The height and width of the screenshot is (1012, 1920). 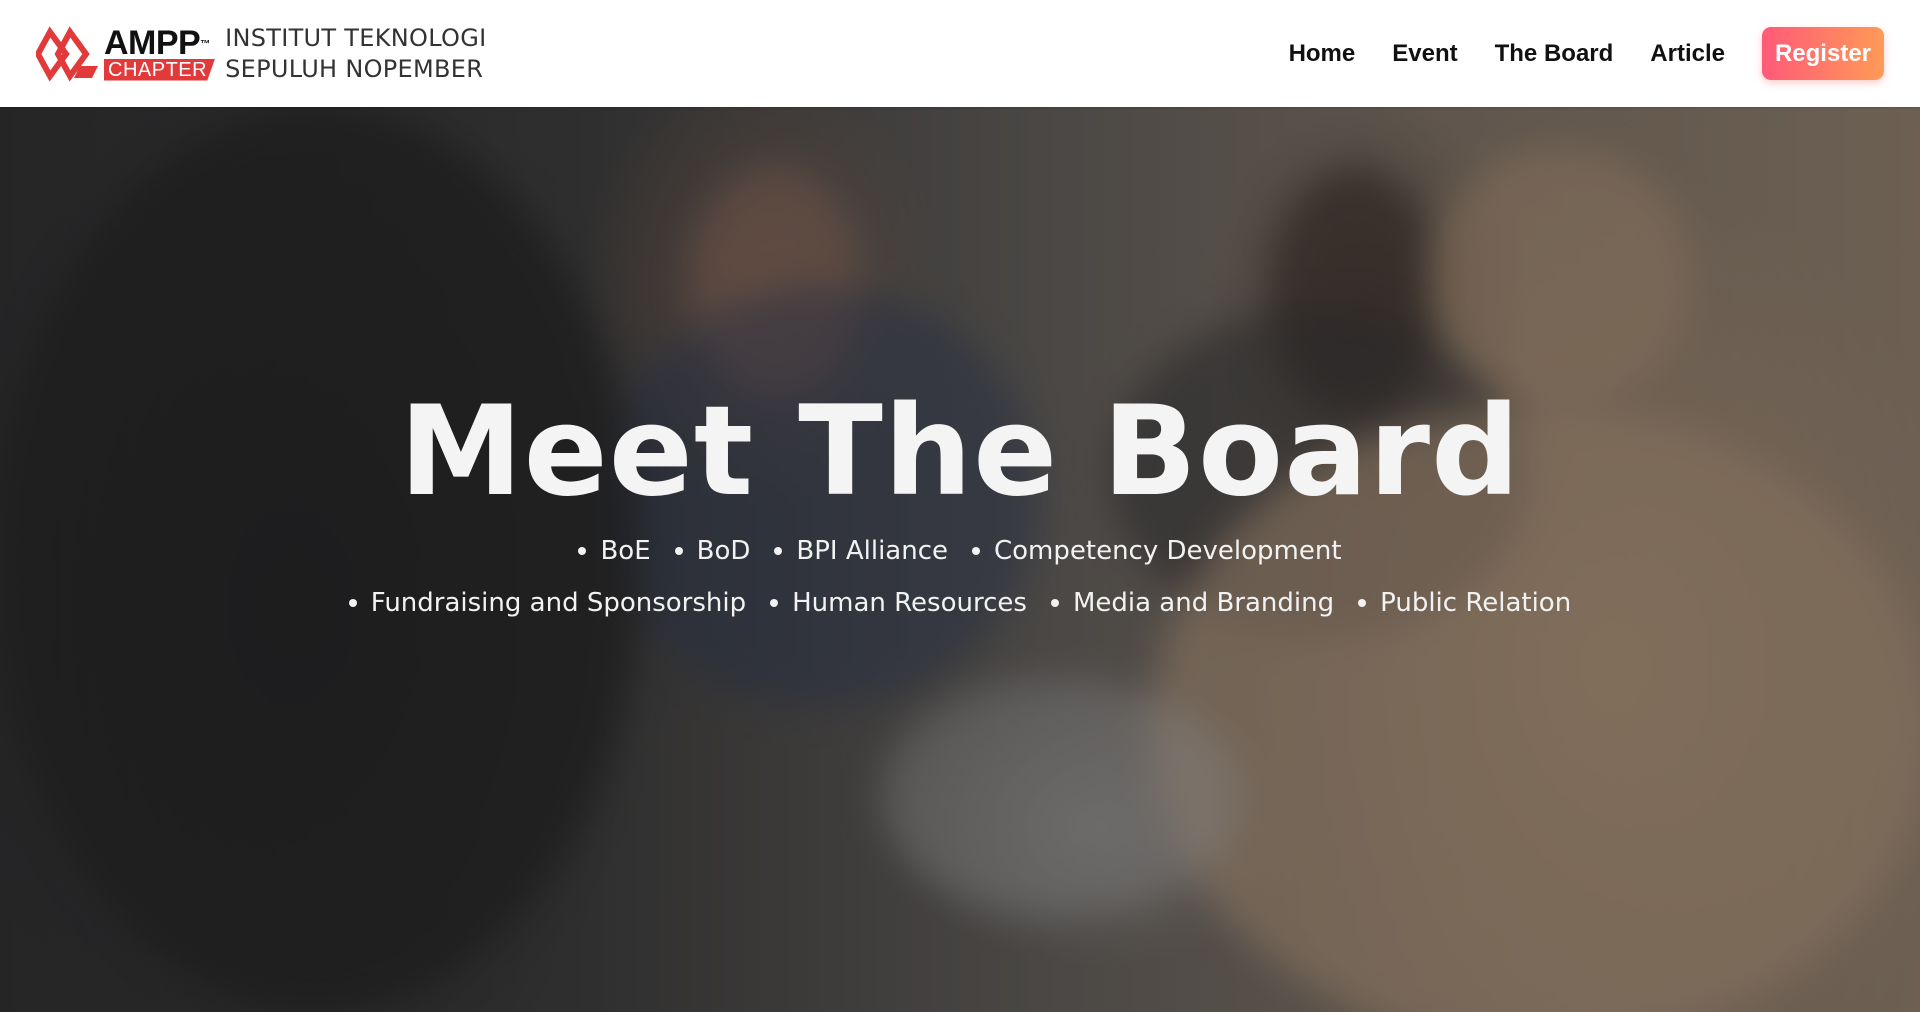 What do you see at coordinates (67, 53) in the screenshot?
I see `ampp-logo-mark-icon` at bounding box center [67, 53].